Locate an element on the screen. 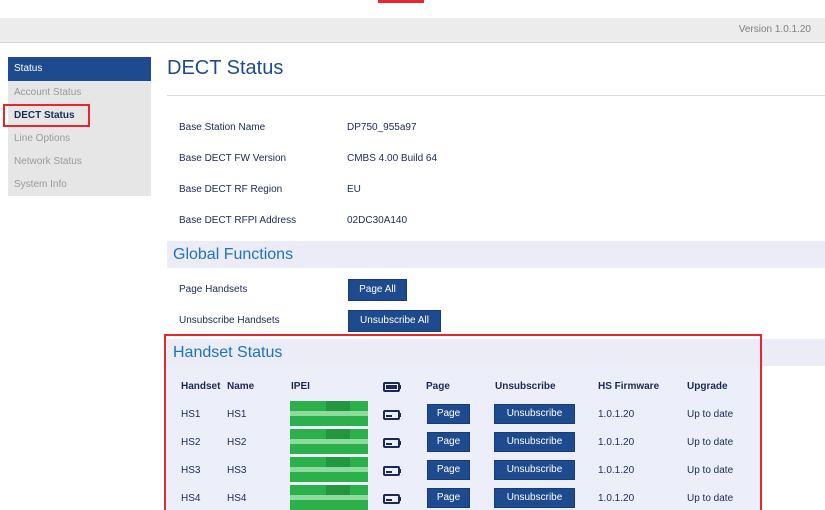  sidebar-header: Status is located at coordinates (79, 69).